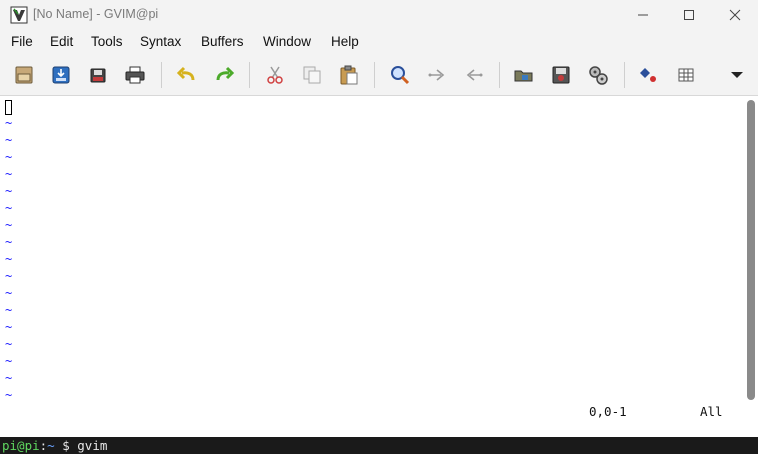 This screenshot has width=758, height=454. I want to click on run-script-icon, so click(598, 75).